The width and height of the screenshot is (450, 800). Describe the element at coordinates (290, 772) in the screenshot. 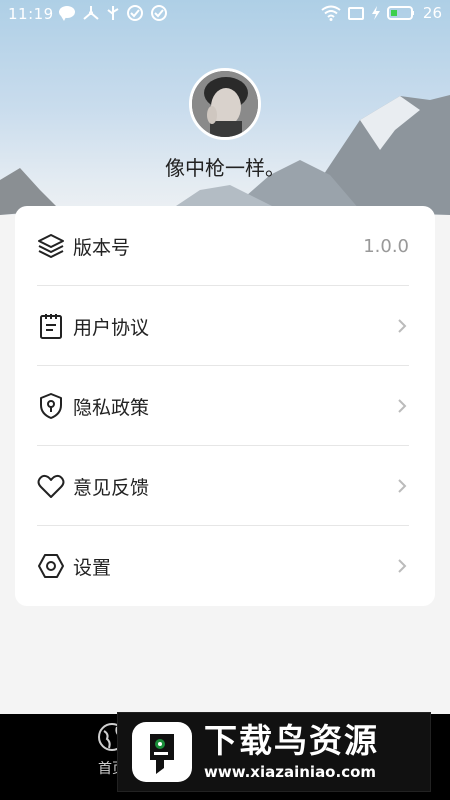

I see `watermark-url: www.xiazainiao.com` at that location.